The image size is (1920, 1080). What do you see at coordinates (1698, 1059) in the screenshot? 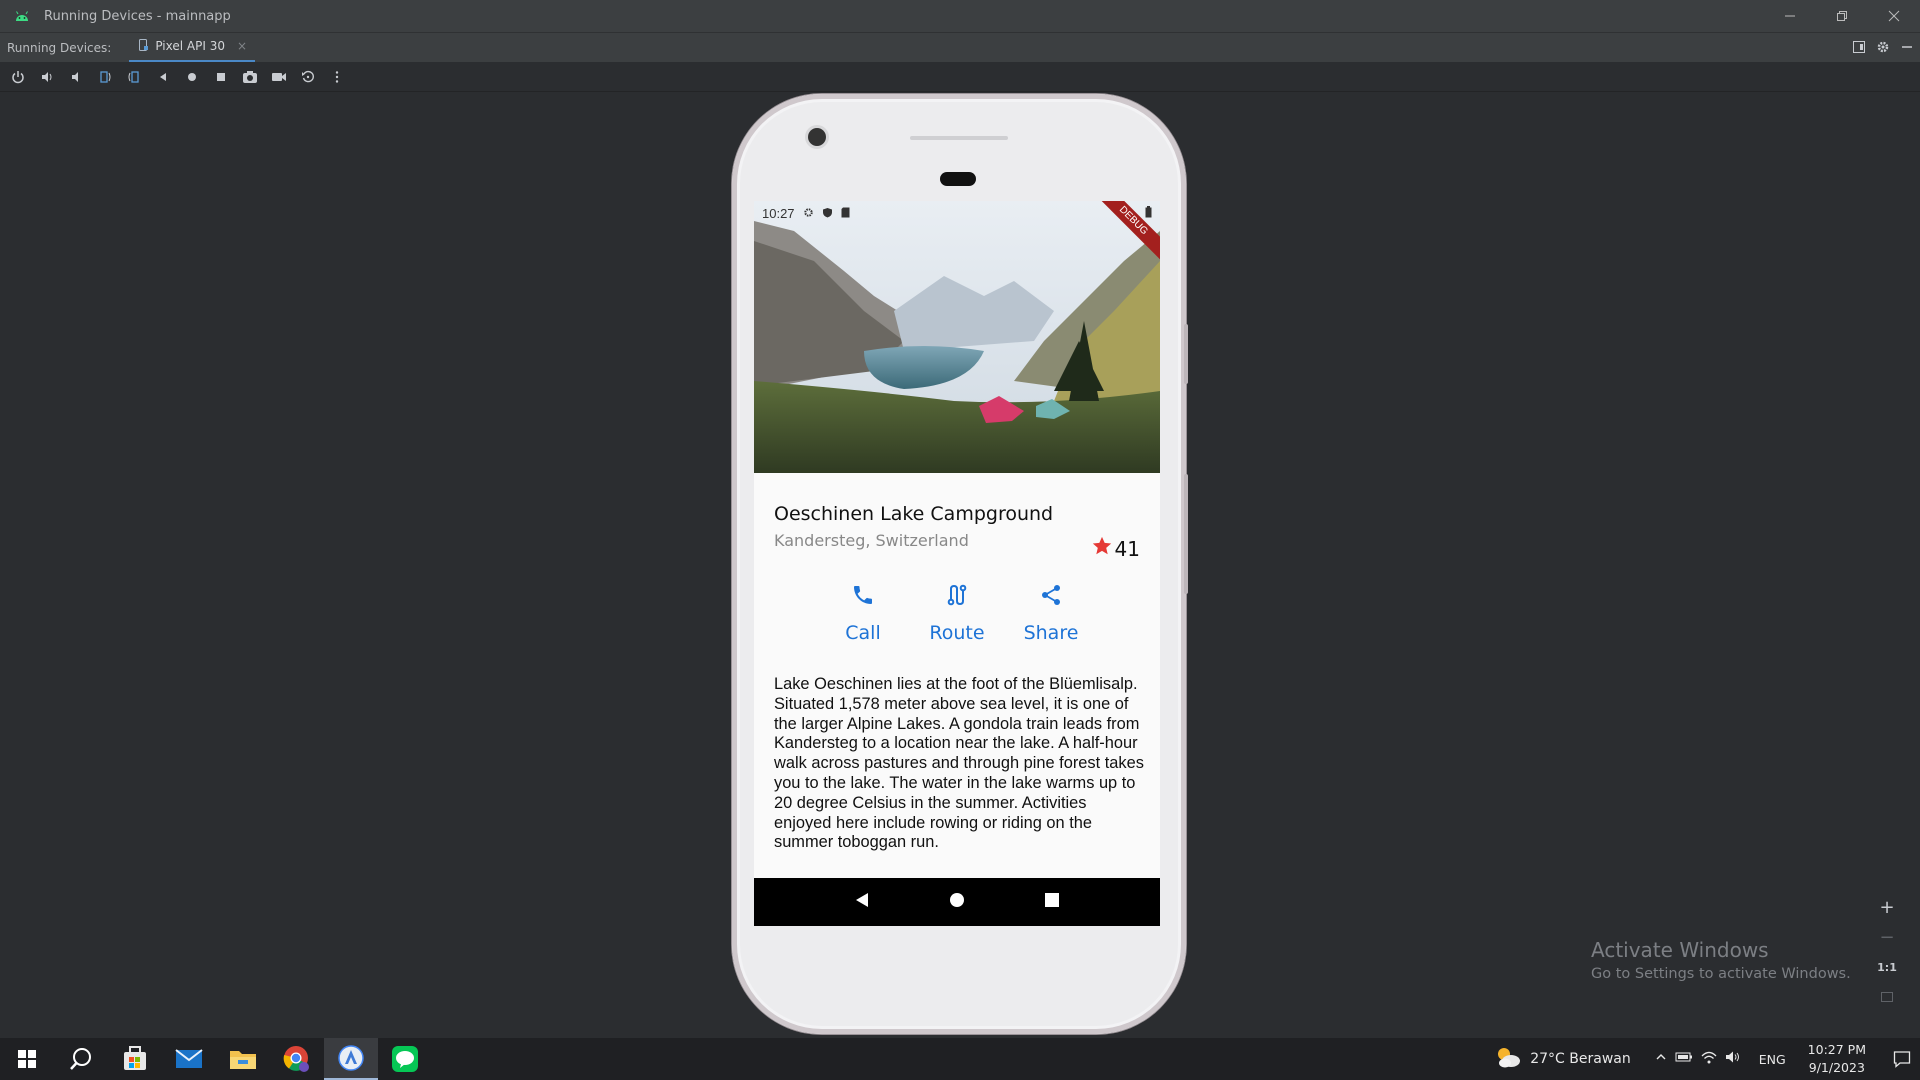
I see `tray-icons` at bounding box center [1698, 1059].